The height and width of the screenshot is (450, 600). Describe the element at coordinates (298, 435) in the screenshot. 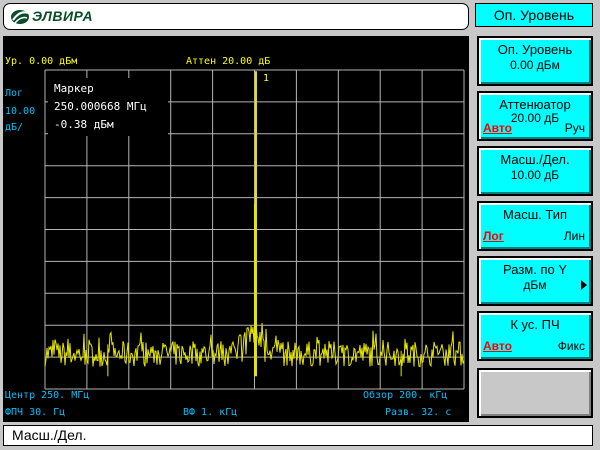

I see `status-bar: Масш./Дел.` at that location.